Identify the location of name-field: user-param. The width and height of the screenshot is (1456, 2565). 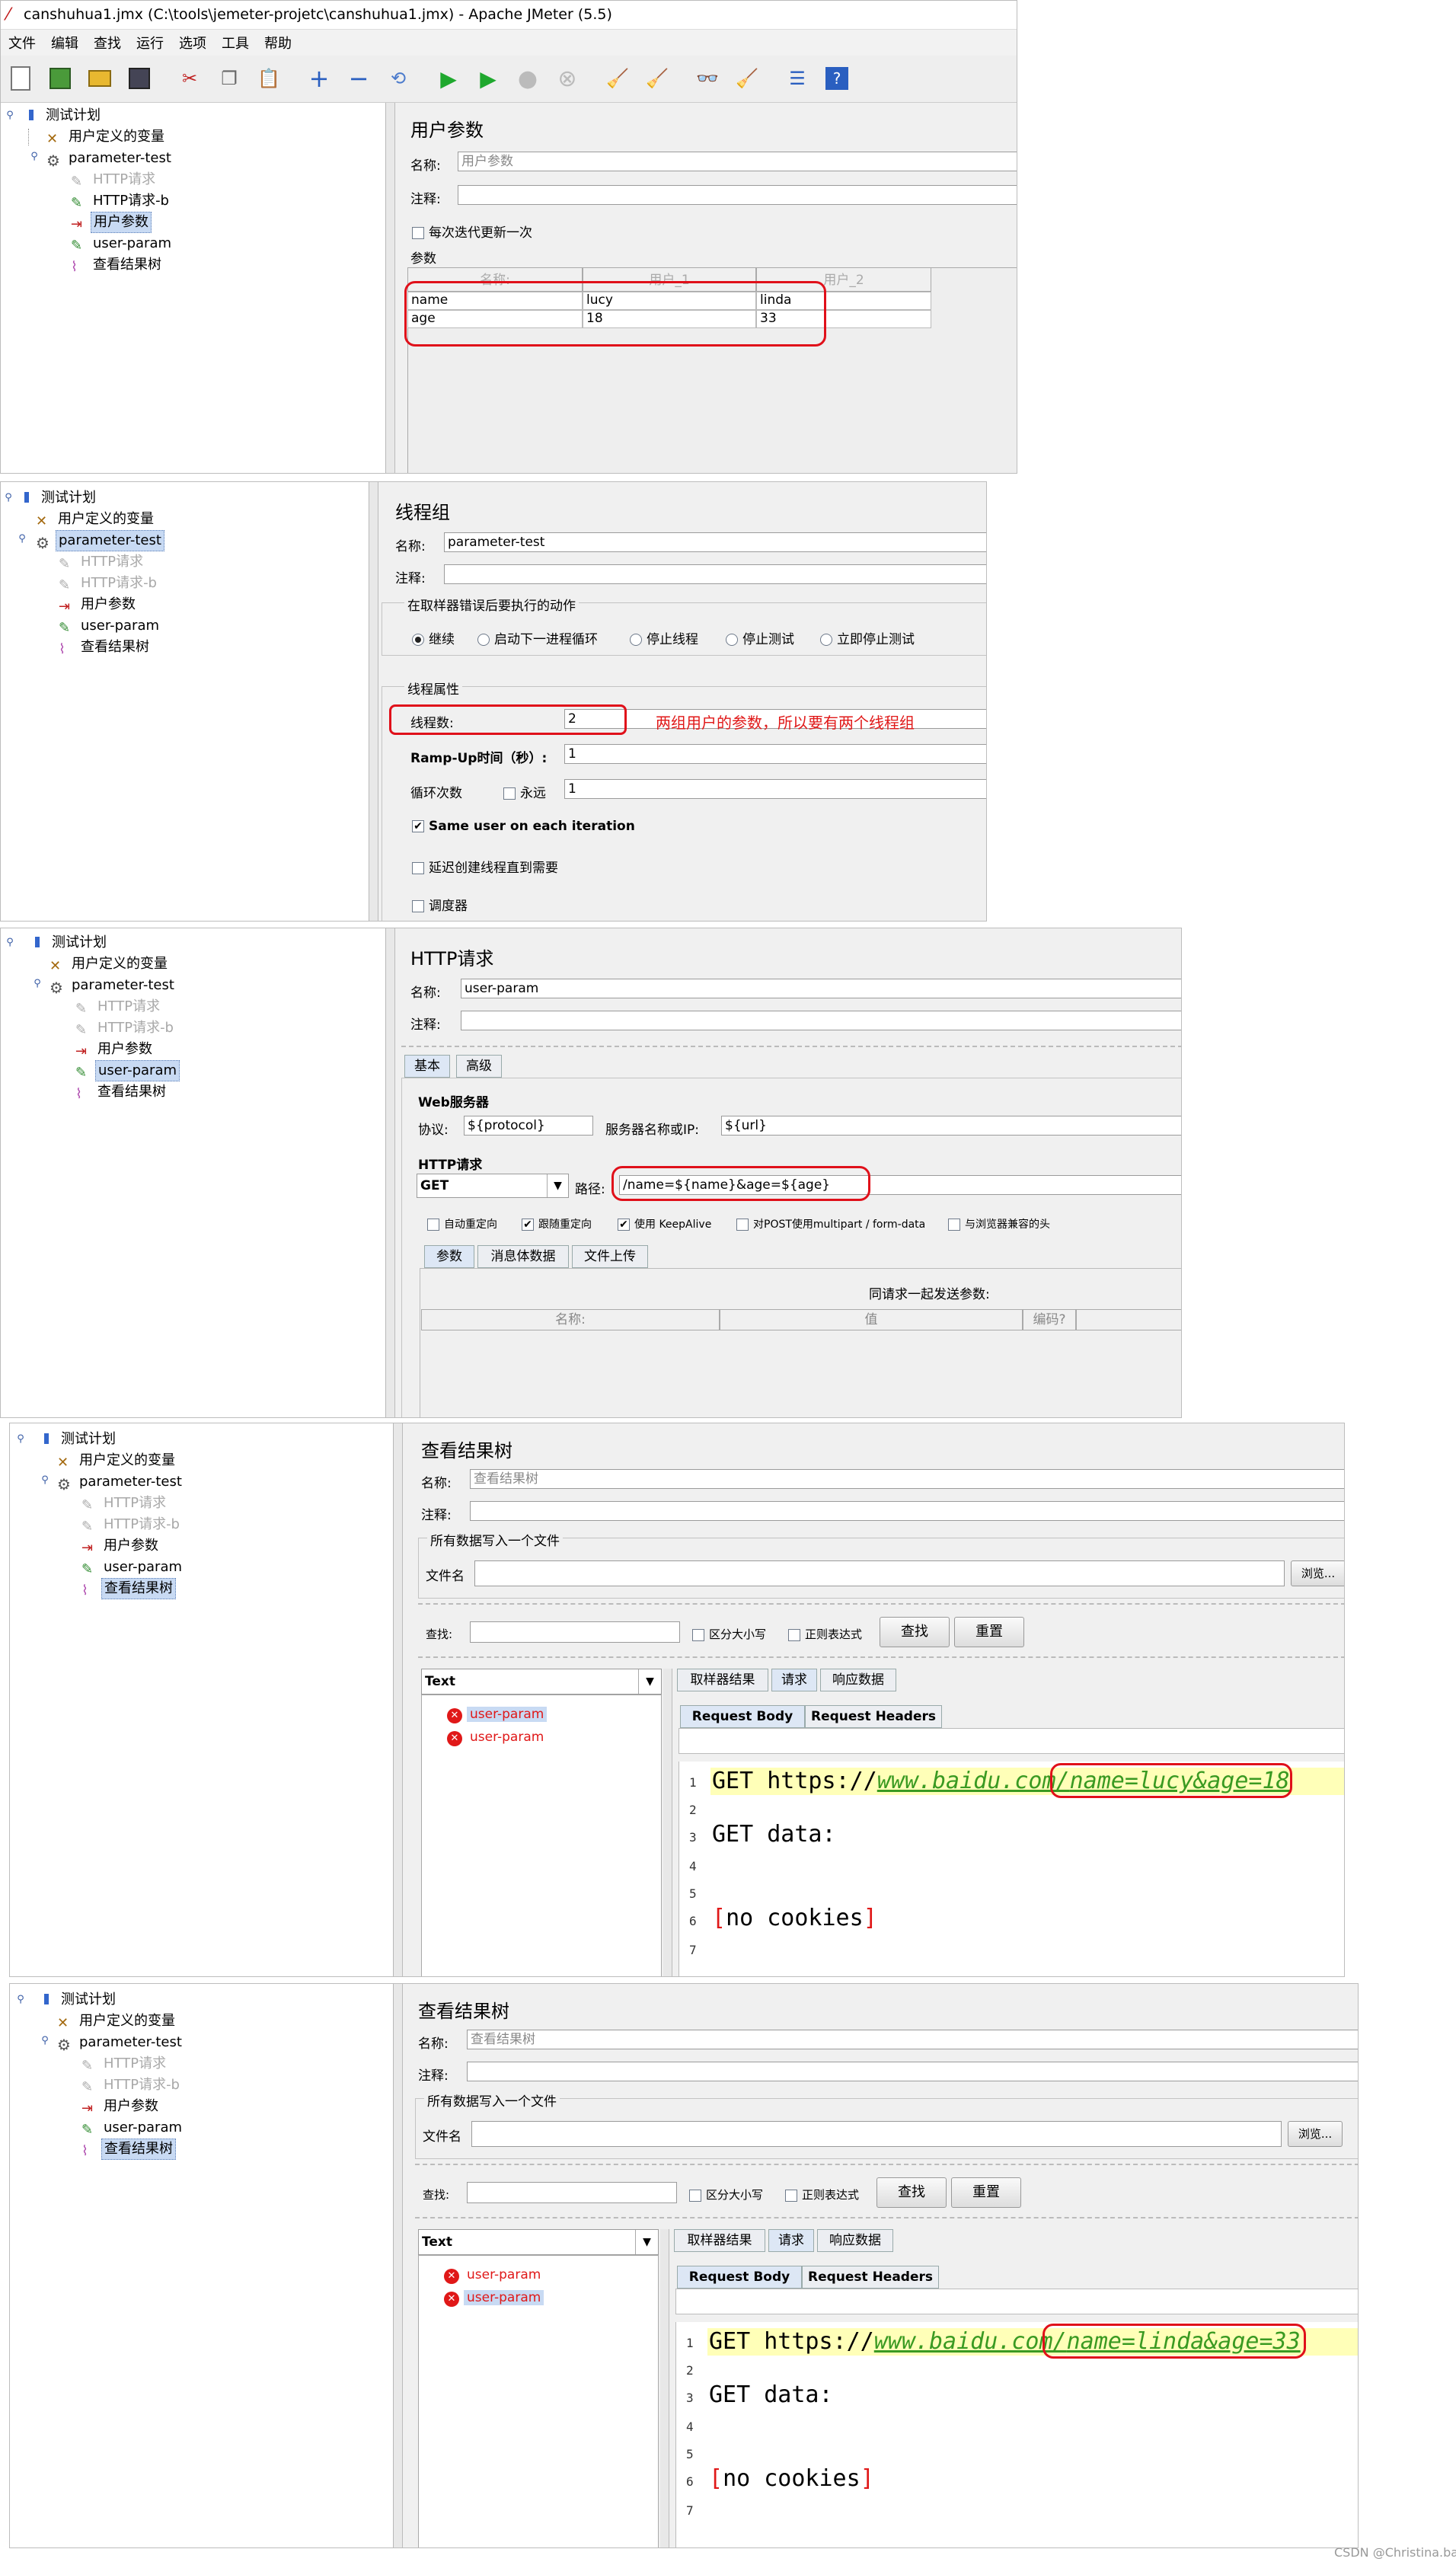
(821, 989).